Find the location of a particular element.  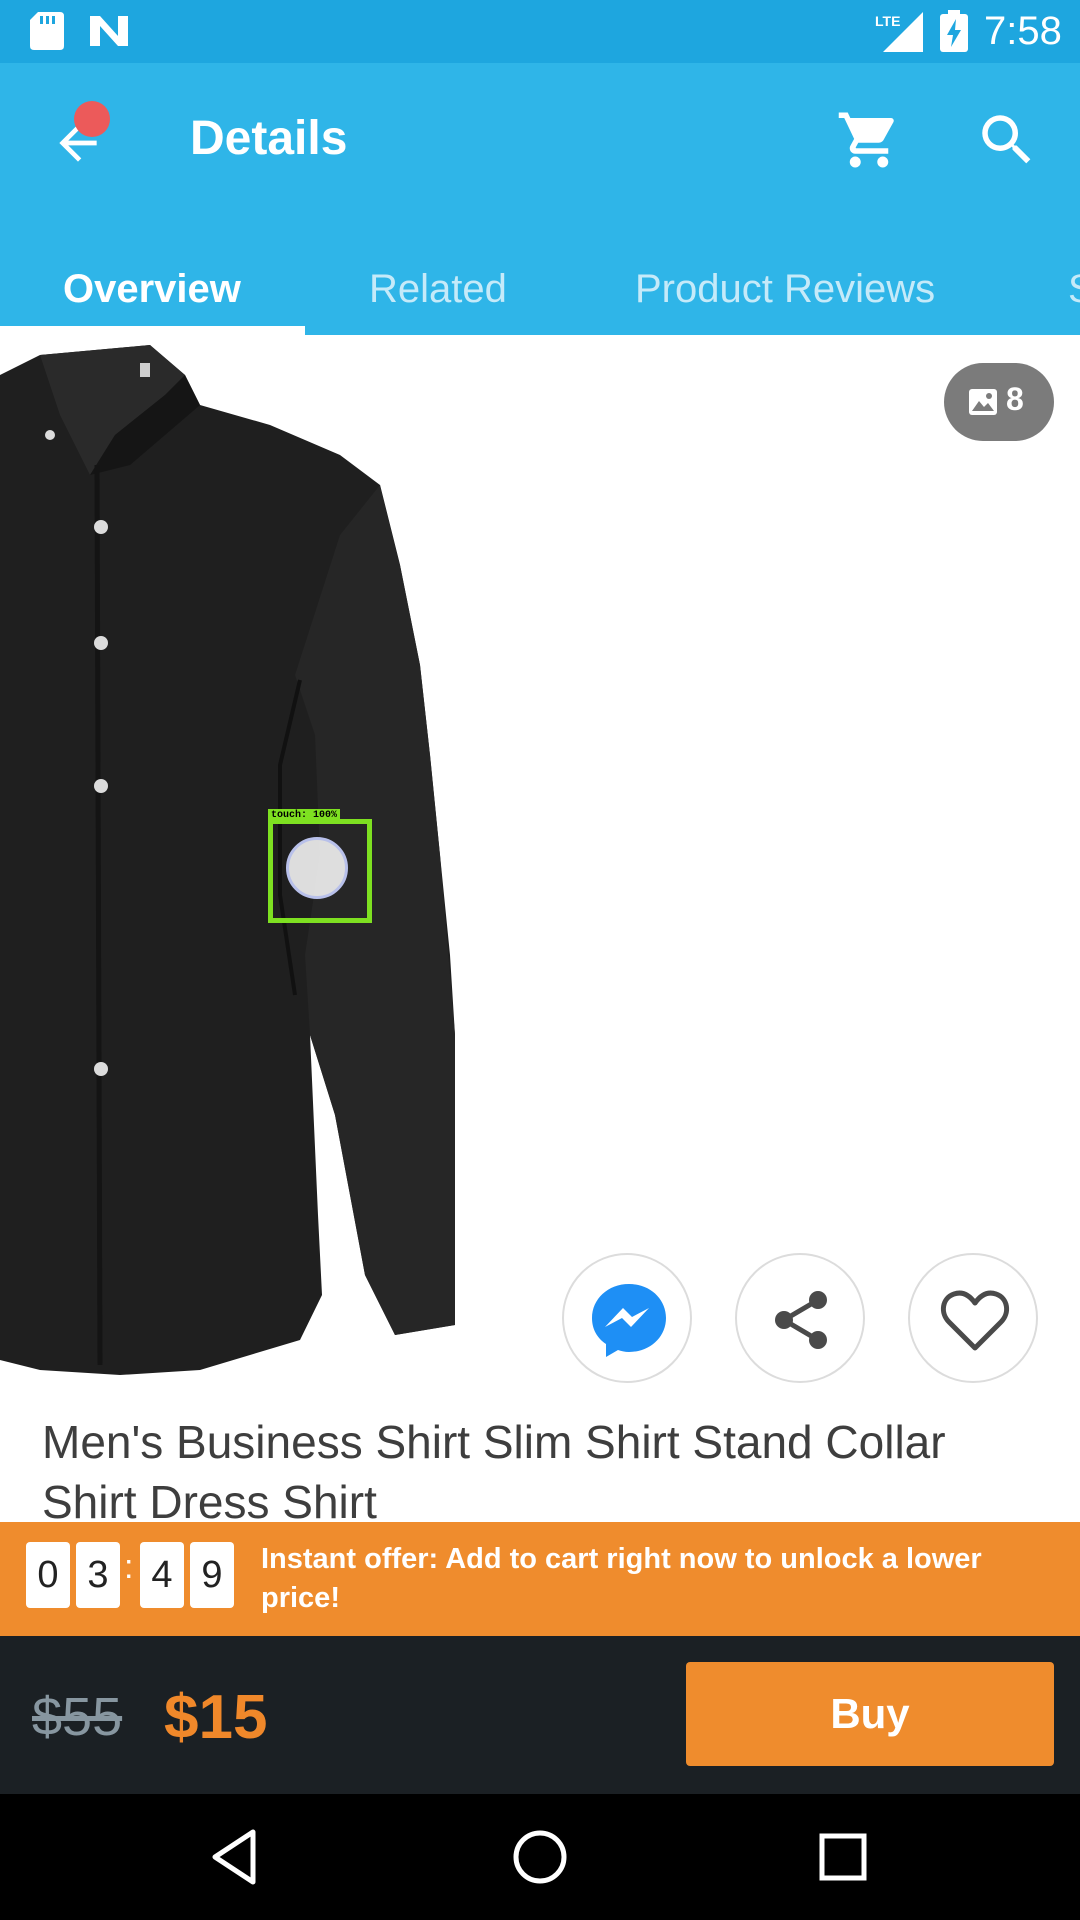

status-bar: LTE 7:58 is located at coordinates (540, 31).